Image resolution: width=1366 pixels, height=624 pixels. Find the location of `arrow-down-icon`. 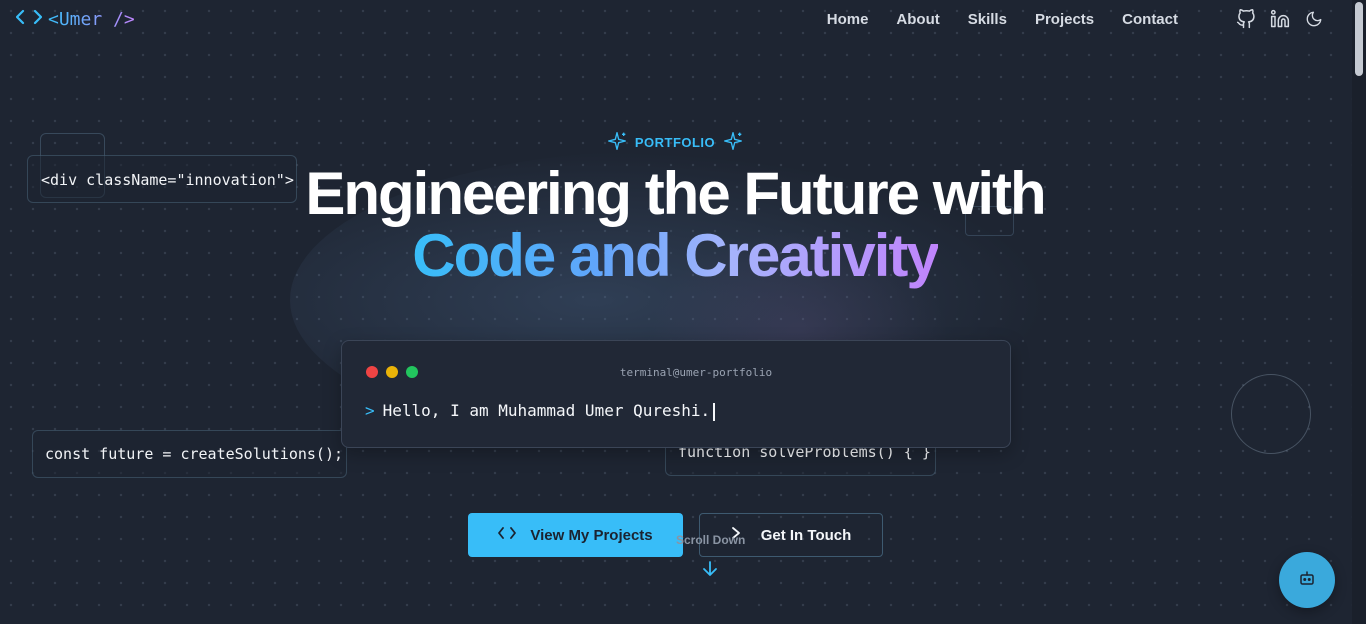

arrow-down-icon is located at coordinates (710, 571).